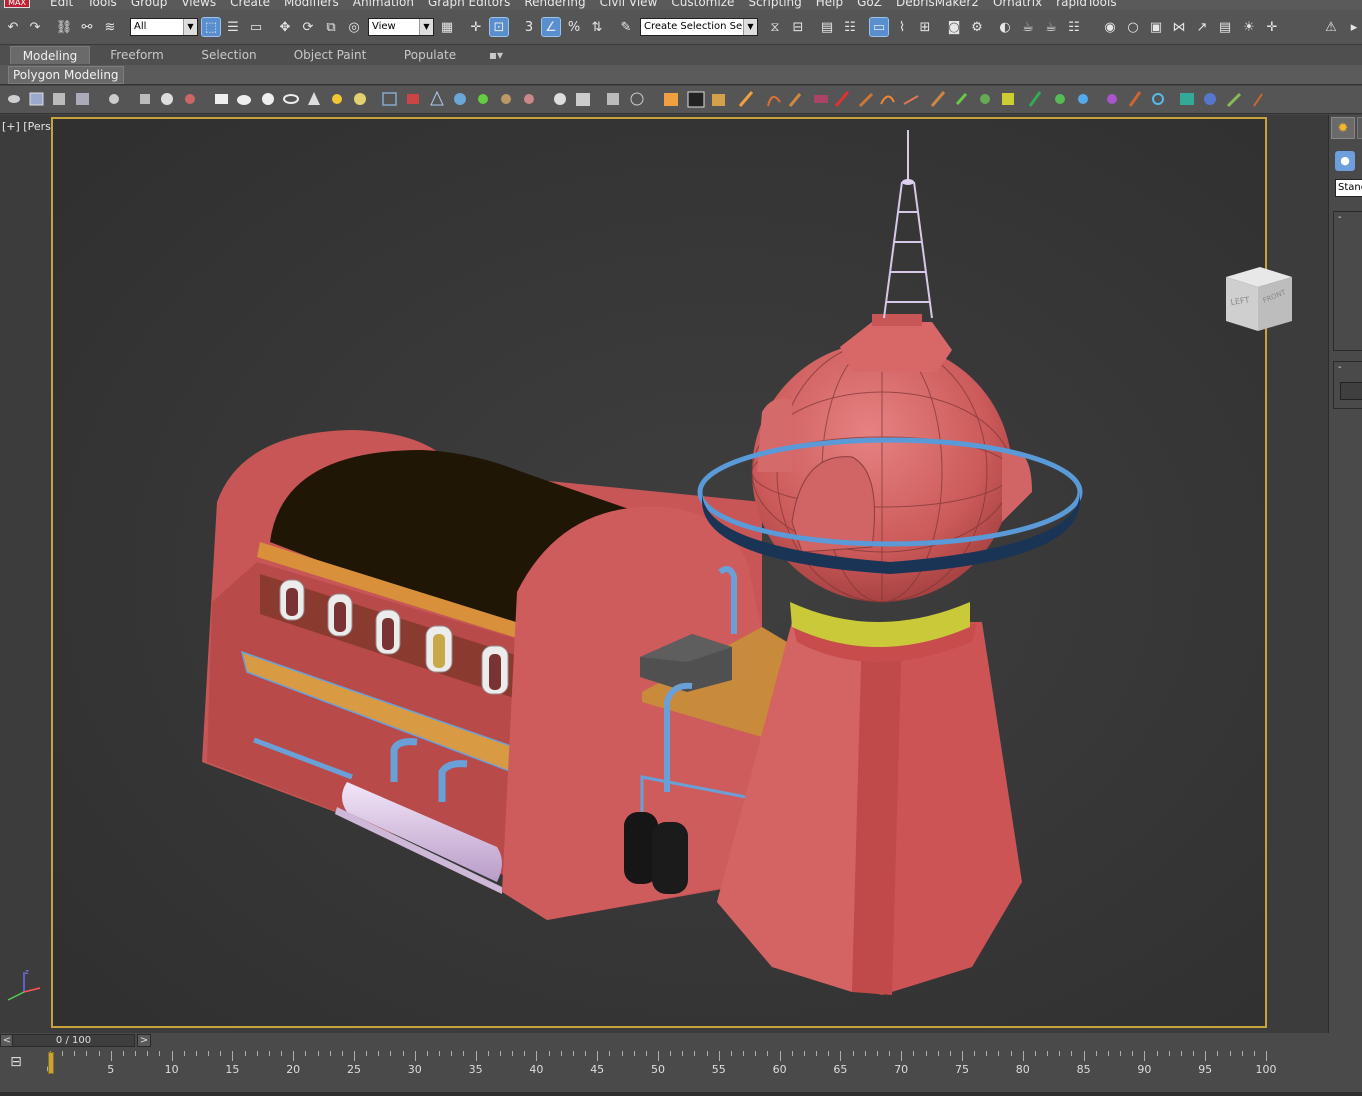  Describe the element at coordinates (326, 98) in the screenshot. I see `create-geometry-icons` at that location.